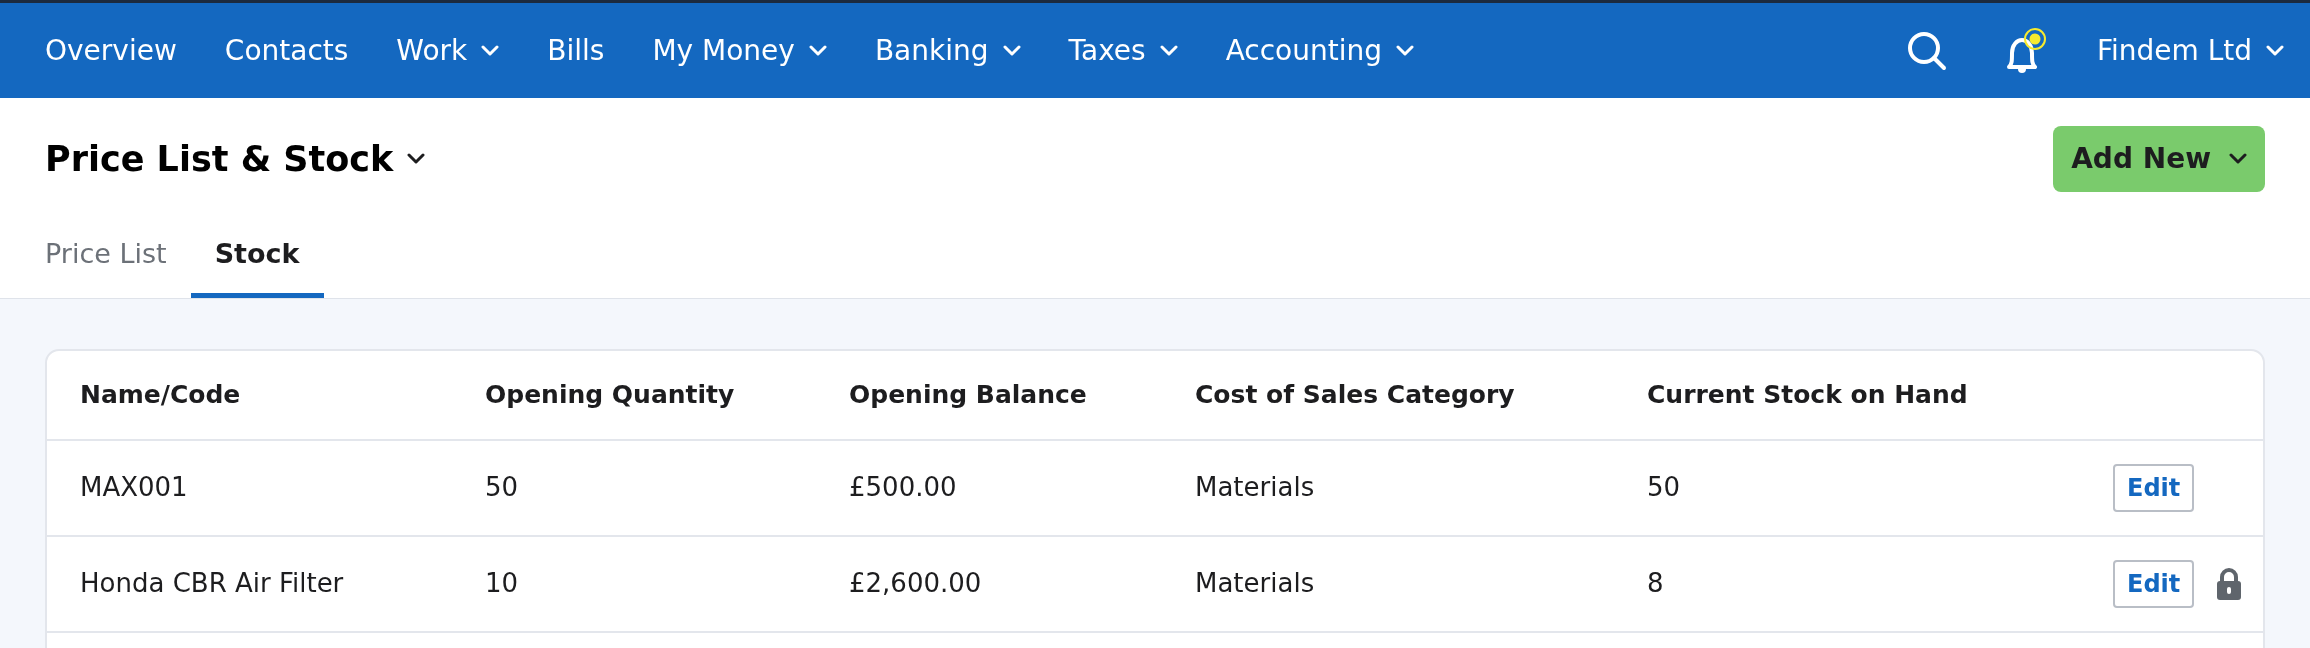 The height and width of the screenshot is (648, 2310). Describe the element at coordinates (448, 50) in the screenshot. I see `nav-link: Work` at that location.